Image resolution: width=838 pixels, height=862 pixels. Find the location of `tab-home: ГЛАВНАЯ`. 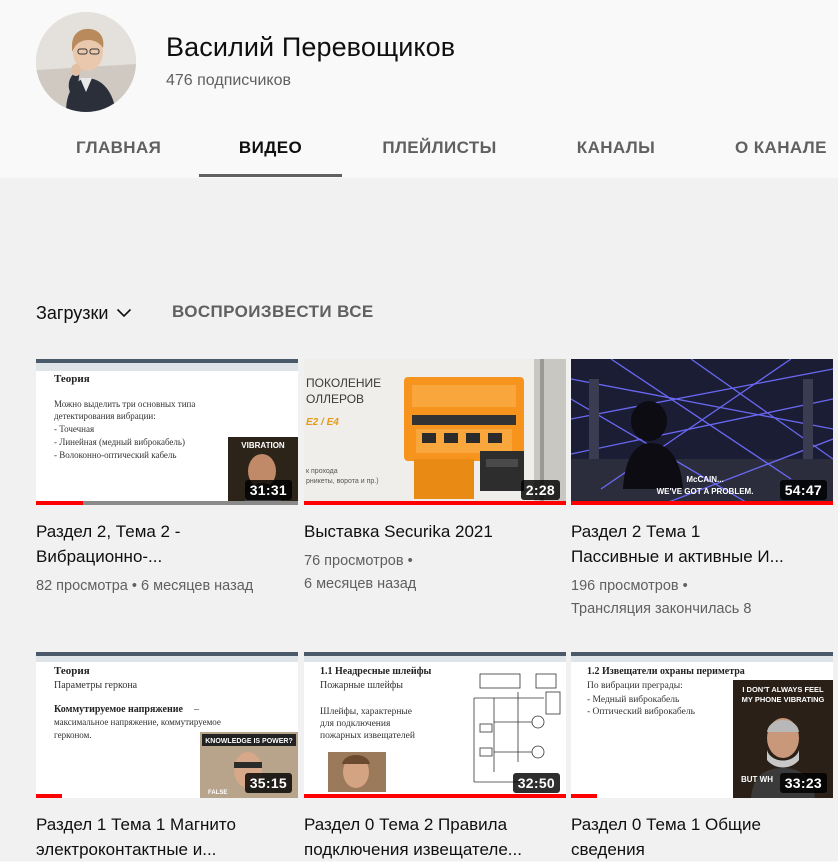

tab-home: ГЛАВНАЯ is located at coordinates (118, 148).